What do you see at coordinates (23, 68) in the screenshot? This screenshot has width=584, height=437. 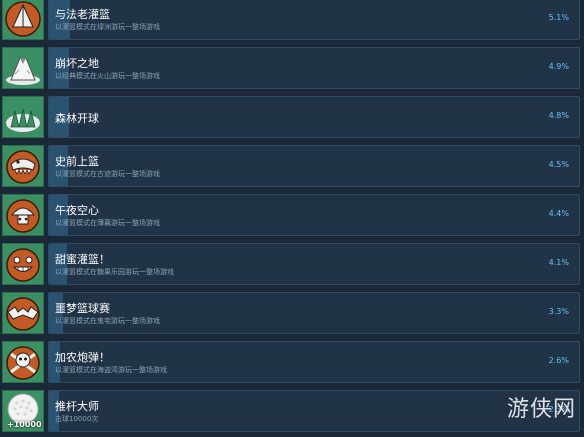 I see `volcano-icon` at bounding box center [23, 68].